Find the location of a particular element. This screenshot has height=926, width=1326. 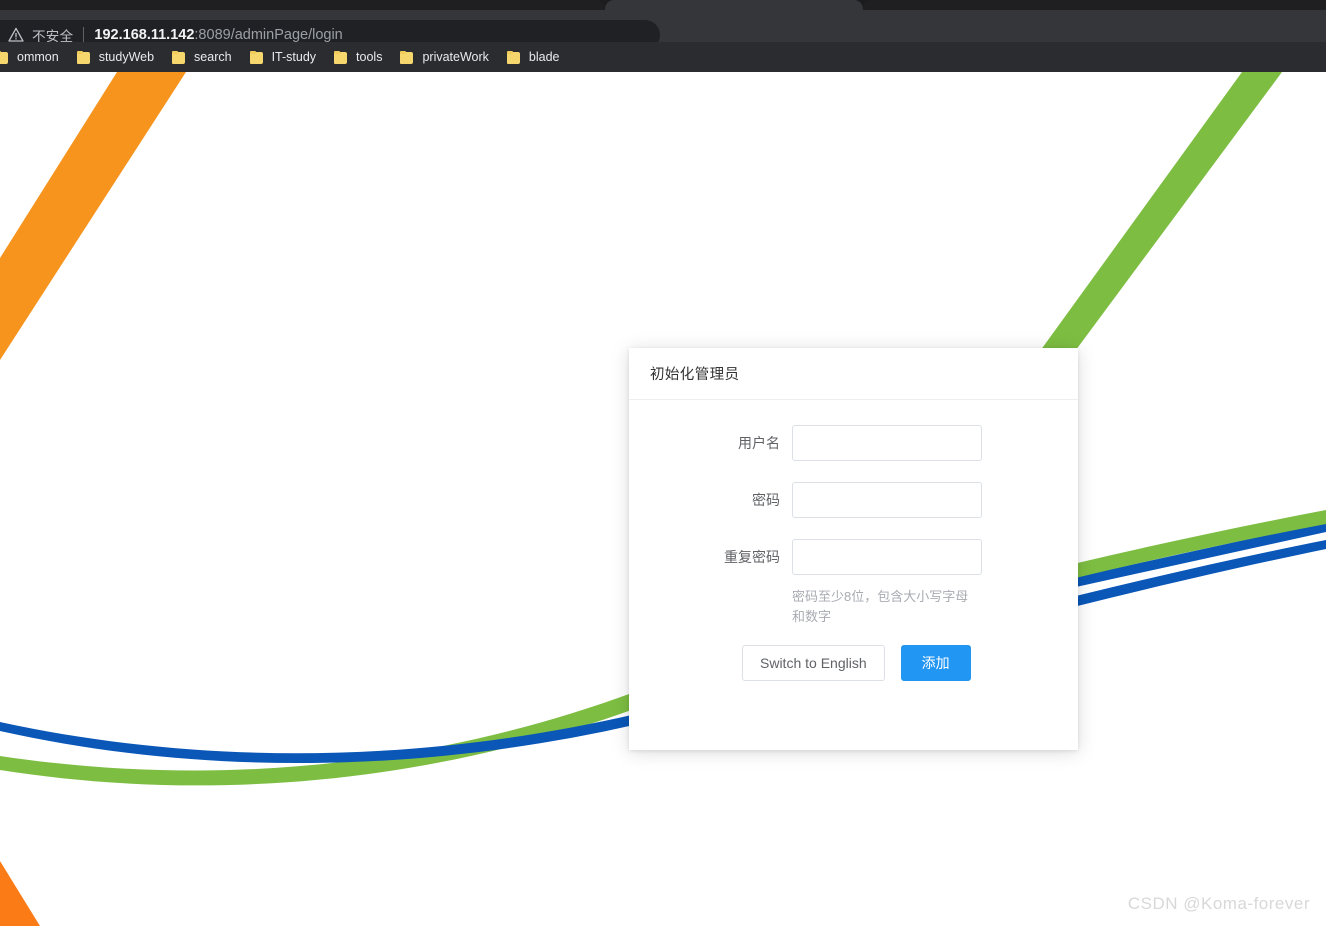

form-row-password: 密码 is located at coordinates (853, 500).